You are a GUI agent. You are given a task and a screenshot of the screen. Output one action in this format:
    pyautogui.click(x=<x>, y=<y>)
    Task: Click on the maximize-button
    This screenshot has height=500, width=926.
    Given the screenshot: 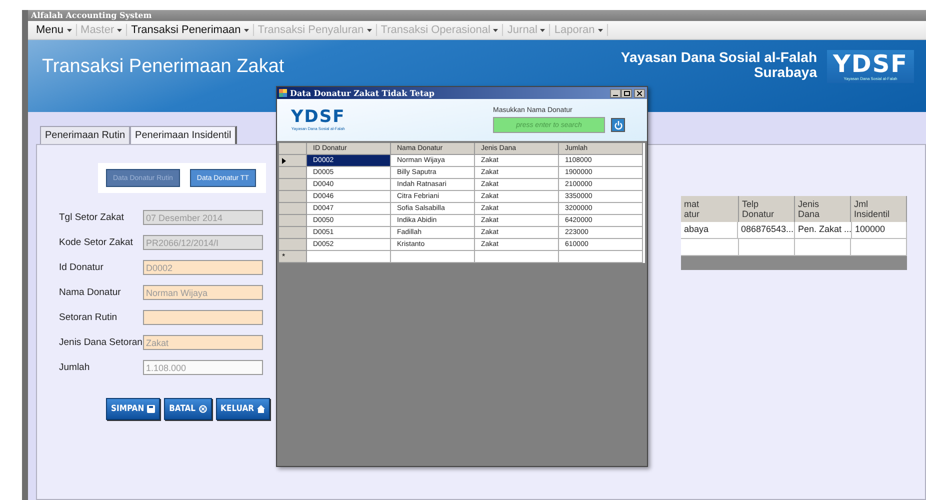 What is the action you would take?
    pyautogui.click(x=626, y=93)
    